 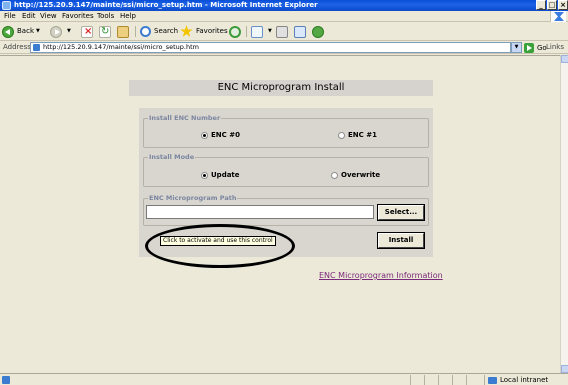 I want to click on menu-favorites: Favorites, so click(x=78, y=16).